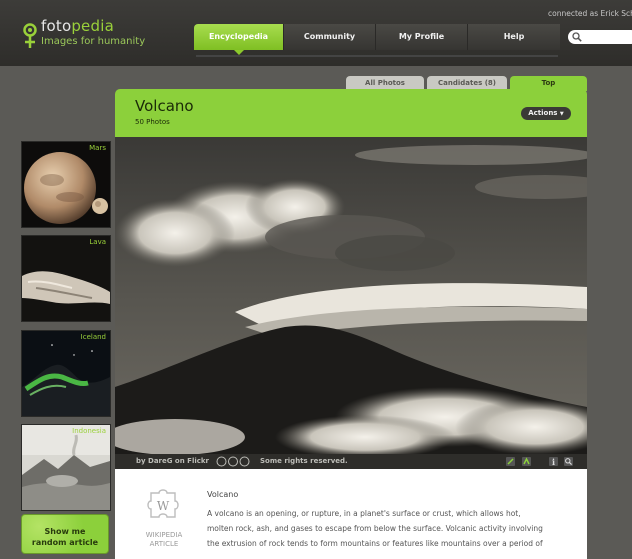  I want to click on thumbnail-iceland: Iceland, so click(66, 373).